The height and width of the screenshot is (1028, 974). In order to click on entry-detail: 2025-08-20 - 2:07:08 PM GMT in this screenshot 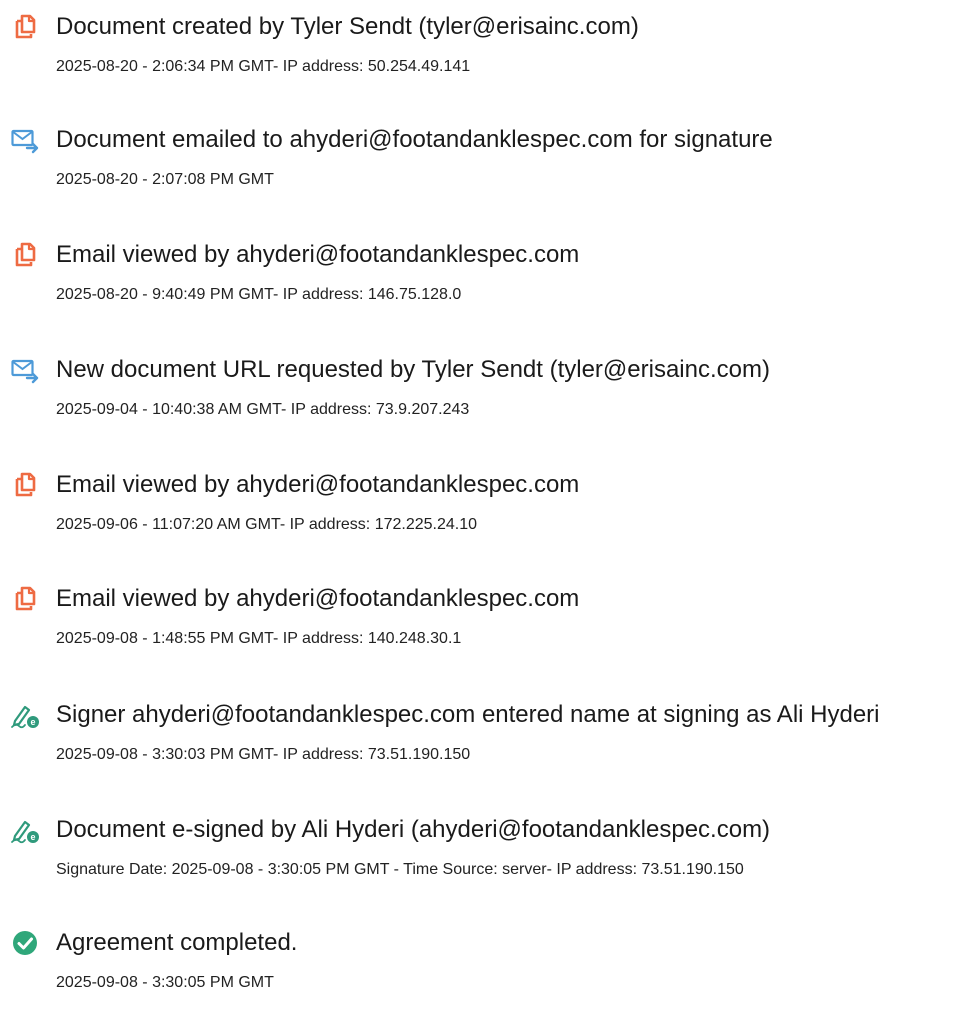, I will do `click(165, 179)`.